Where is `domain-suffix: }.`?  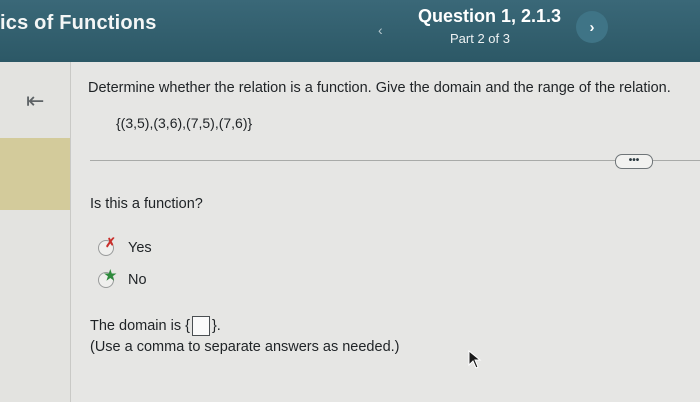
domain-suffix: }. is located at coordinates (216, 326).